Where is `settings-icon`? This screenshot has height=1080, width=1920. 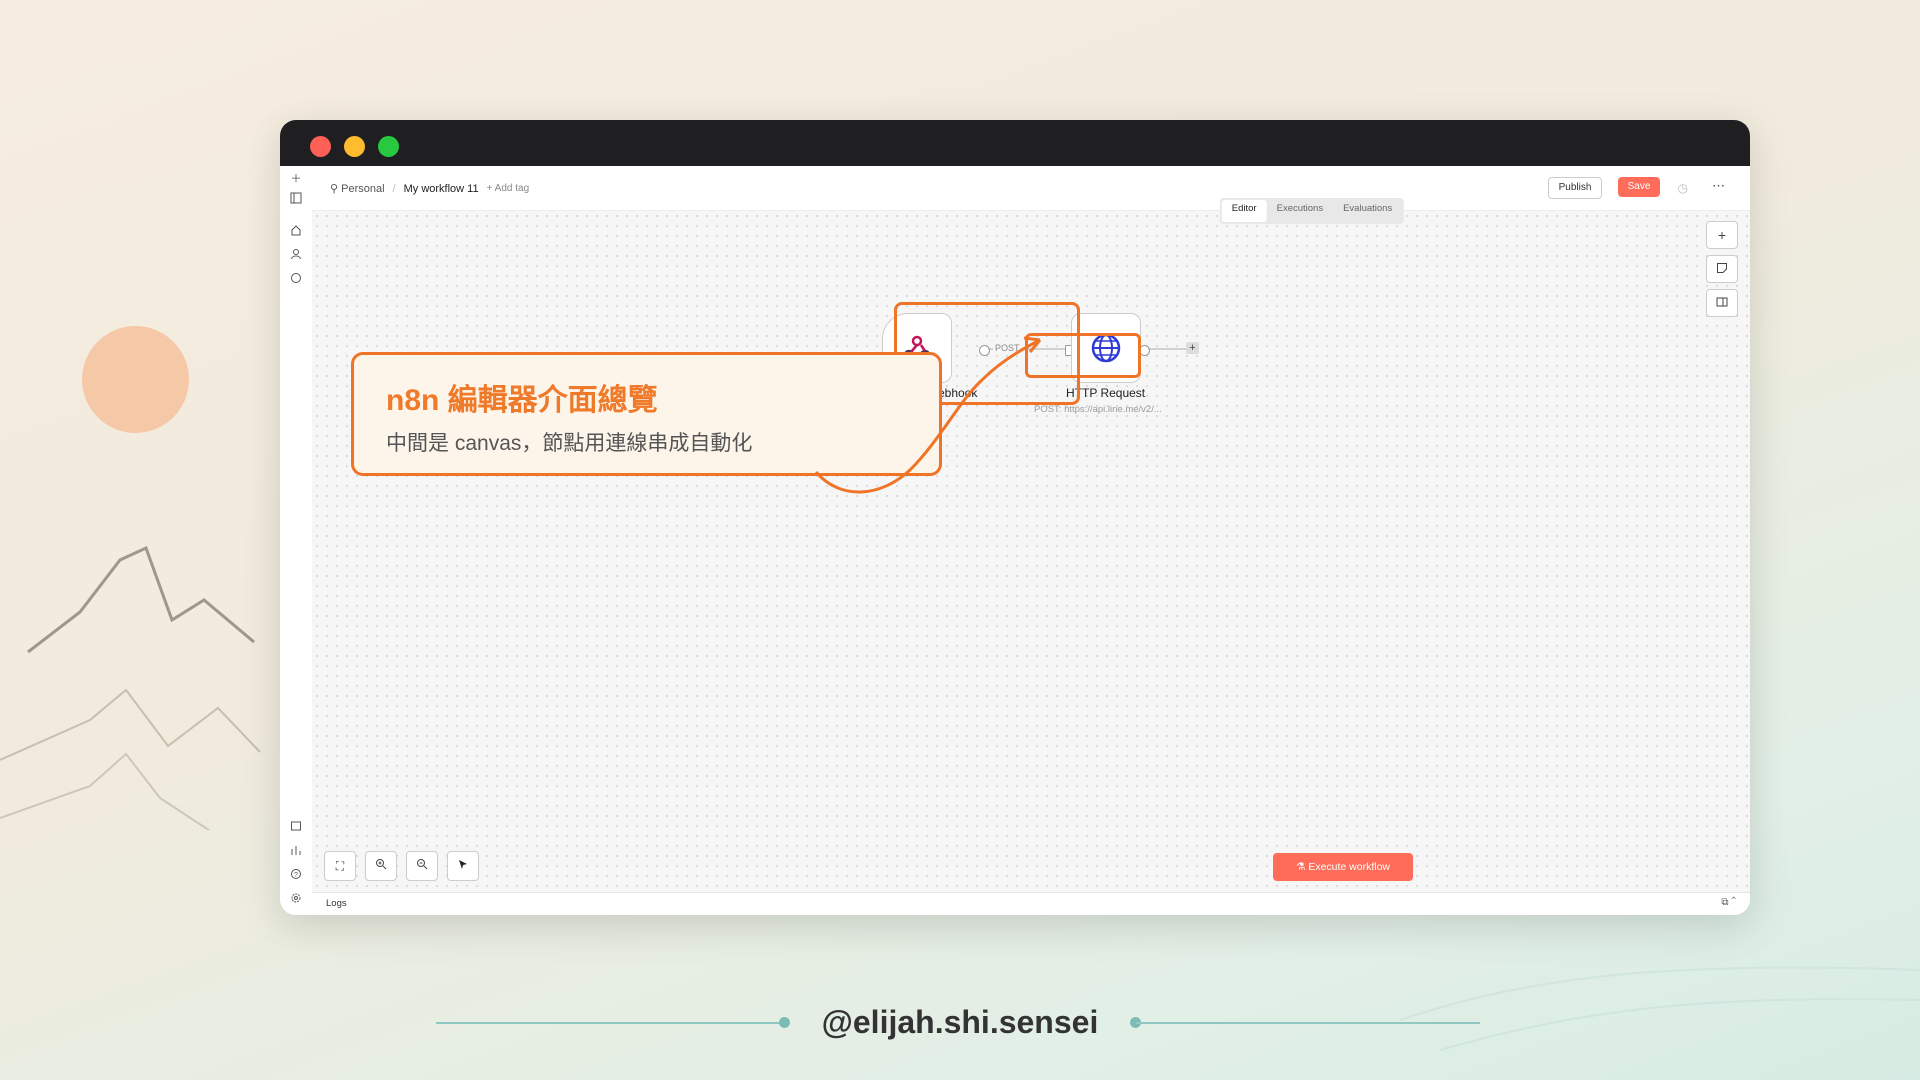 settings-icon is located at coordinates (296, 899).